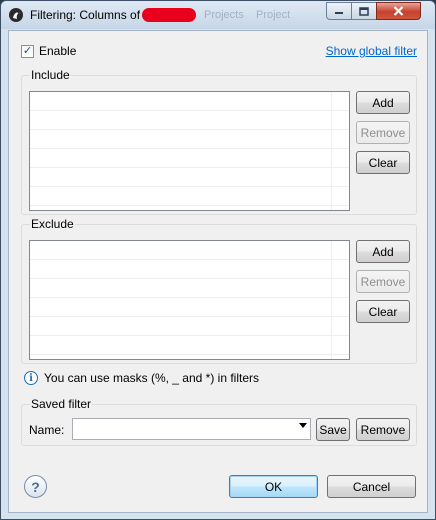 The height and width of the screenshot is (520, 436). I want to click on maximize-button, so click(364, 11).